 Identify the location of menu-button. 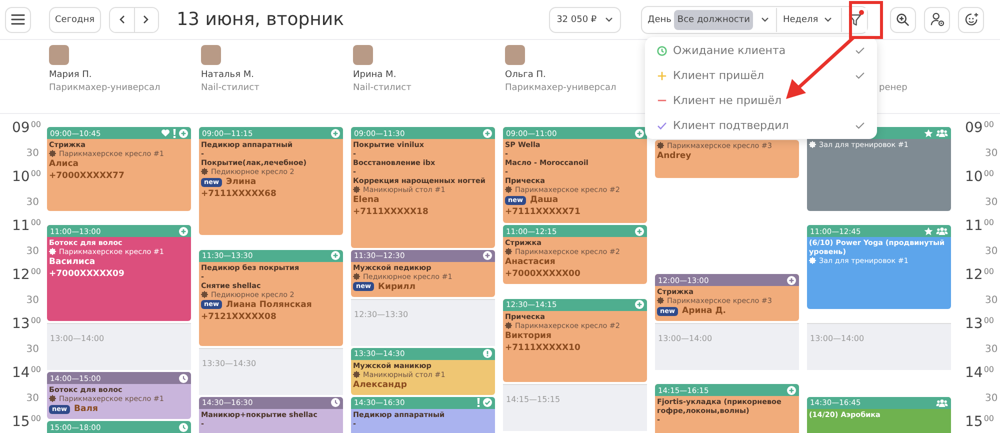
(18, 19).